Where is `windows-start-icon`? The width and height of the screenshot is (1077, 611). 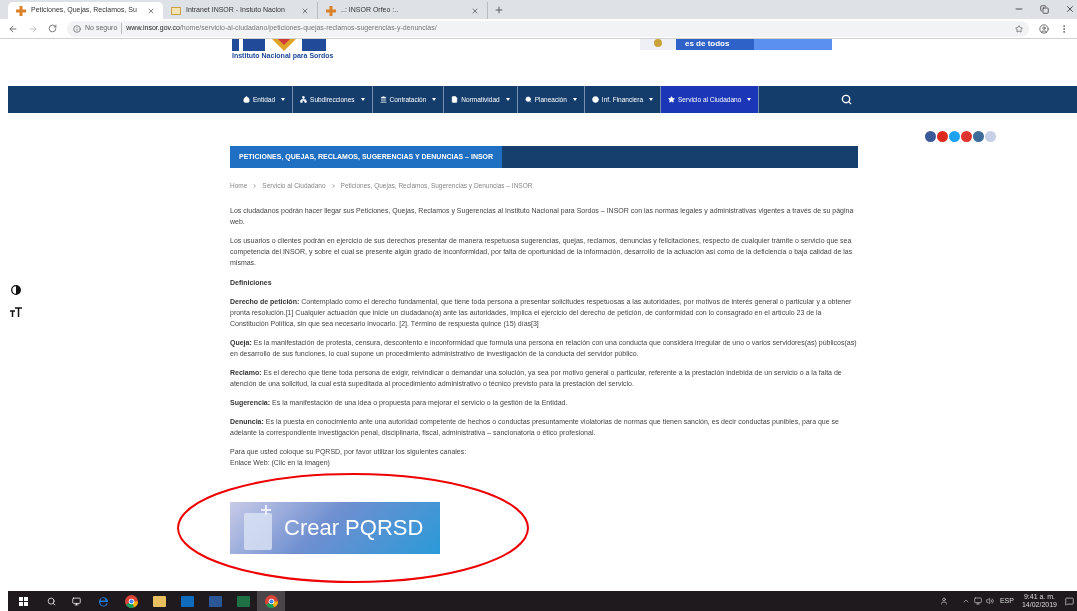
windows-start-icon is located at coordinates (23, 601).